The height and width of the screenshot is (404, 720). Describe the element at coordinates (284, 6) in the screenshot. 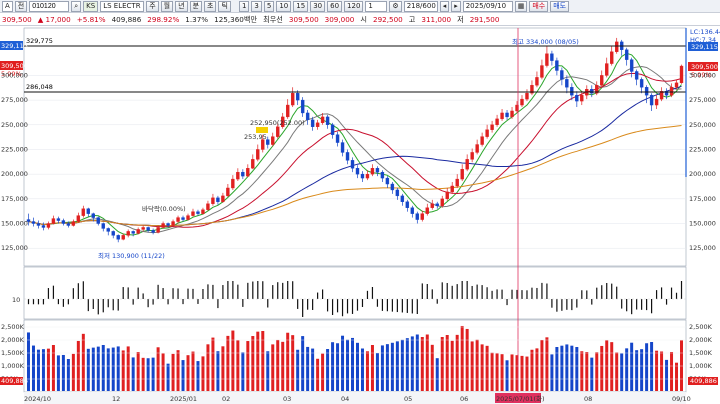

I see `interval-10: 10` at that location.